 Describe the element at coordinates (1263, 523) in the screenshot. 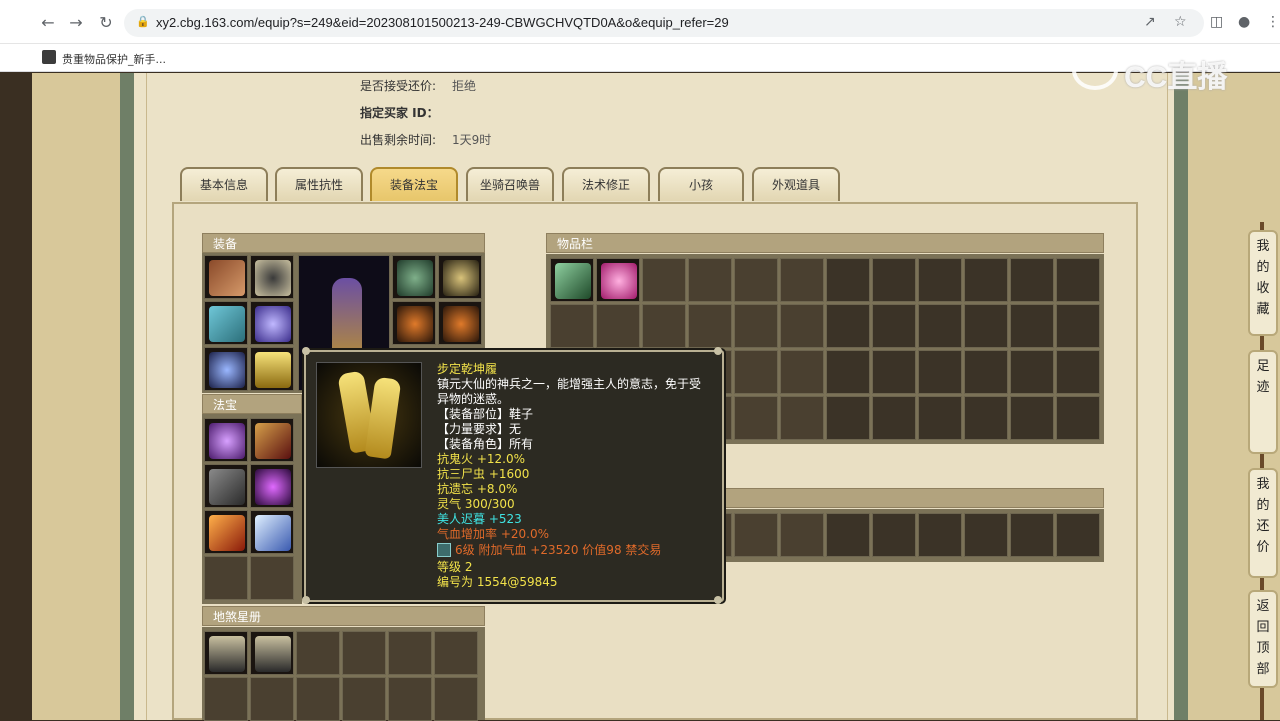

I see `offers-button: 我的还价` at that location.